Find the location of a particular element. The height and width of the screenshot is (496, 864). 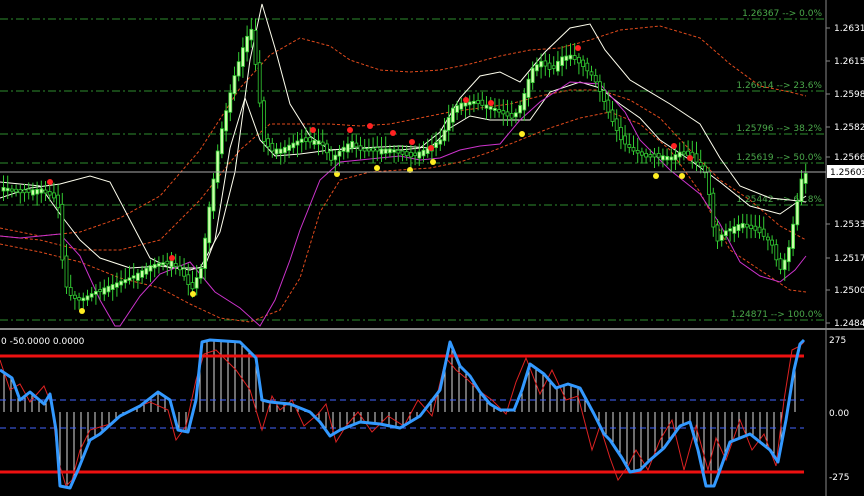

fib-level-label: 1.26014 --> 23.6% is located at coordinates (779, 86).